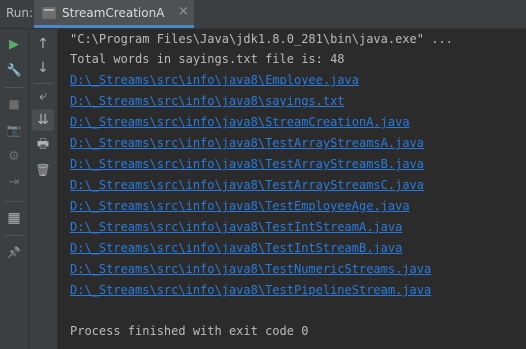  I want to click on down-arrow-icon: ↓, so click(43, 68).